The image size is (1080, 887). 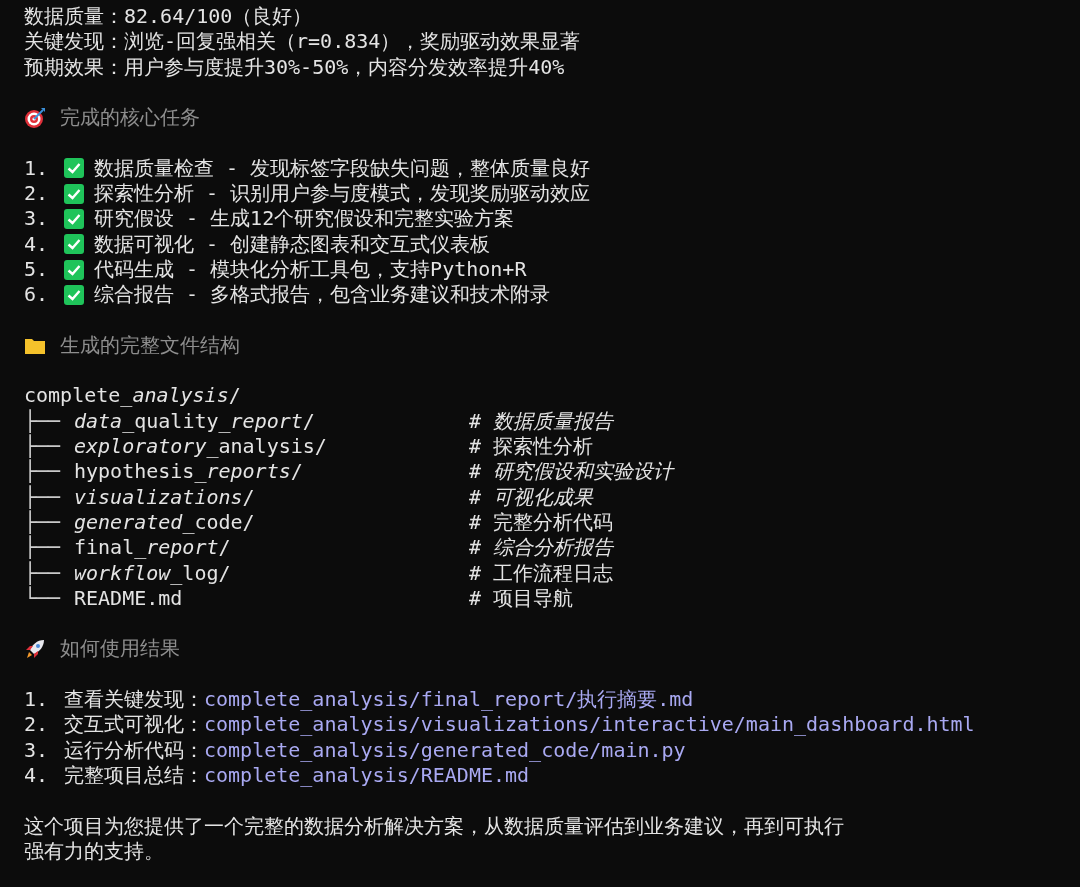 What do you see at coordinates (589, 725) in the screenshot?
I see `file-path: complete_analysis/visualizations/interactive/main_dashboard.html` at bounding box center [589, 725].